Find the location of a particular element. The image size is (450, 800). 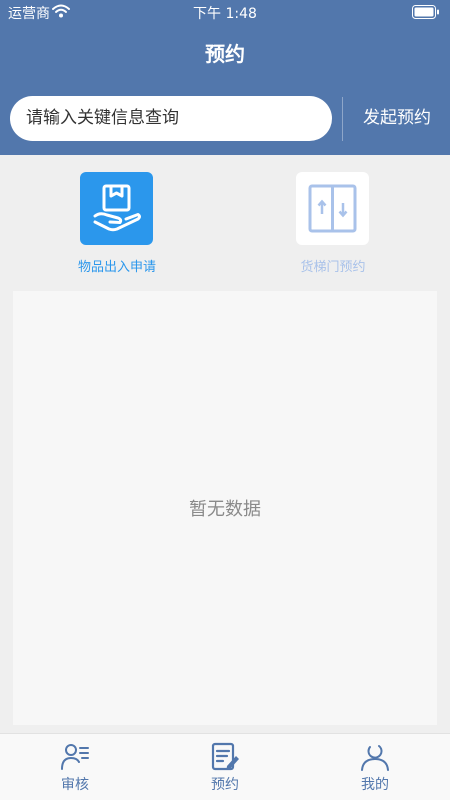

tab-review: 审核 is located at coordinates (75, 767).